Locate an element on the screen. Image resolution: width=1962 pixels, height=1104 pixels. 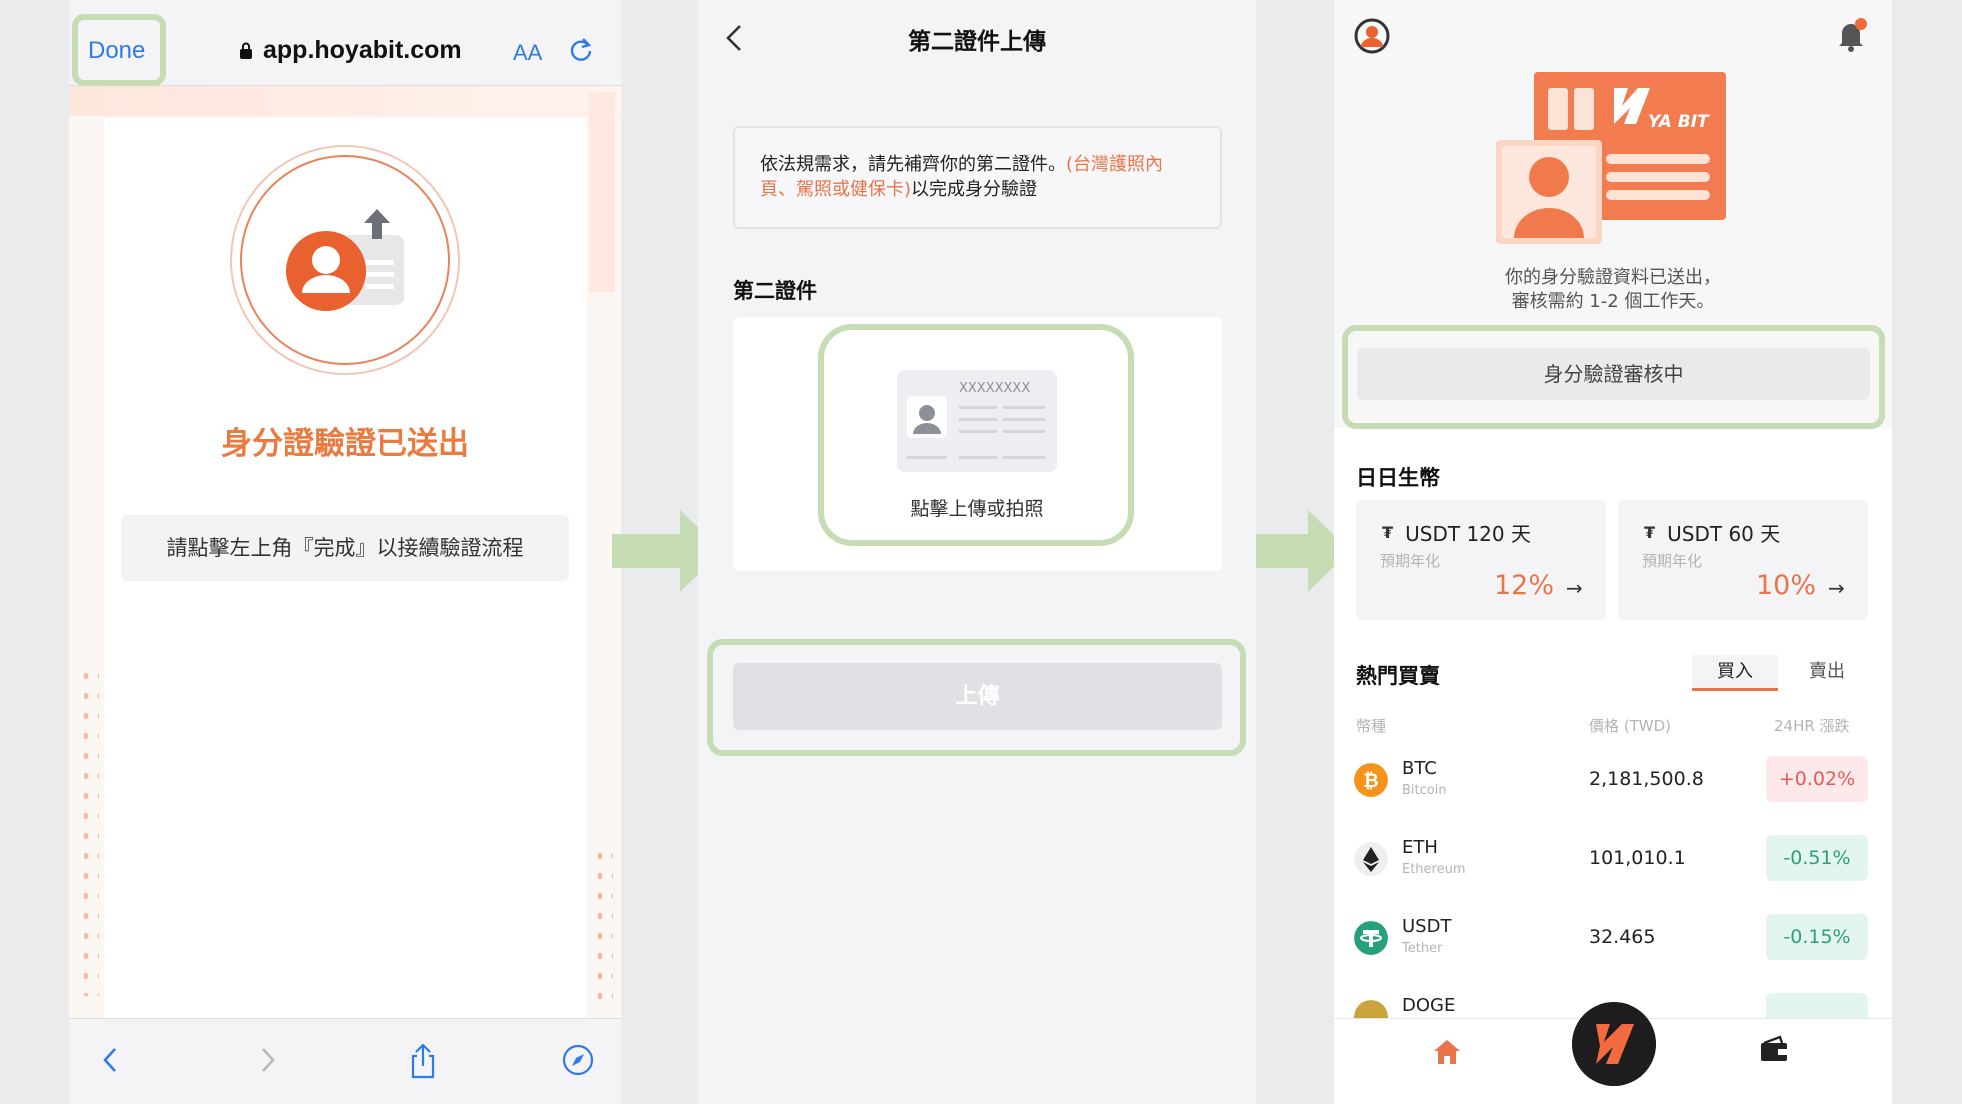
earn-title: ₮ USDT 120 天 is located at coordinates (1456, 532).